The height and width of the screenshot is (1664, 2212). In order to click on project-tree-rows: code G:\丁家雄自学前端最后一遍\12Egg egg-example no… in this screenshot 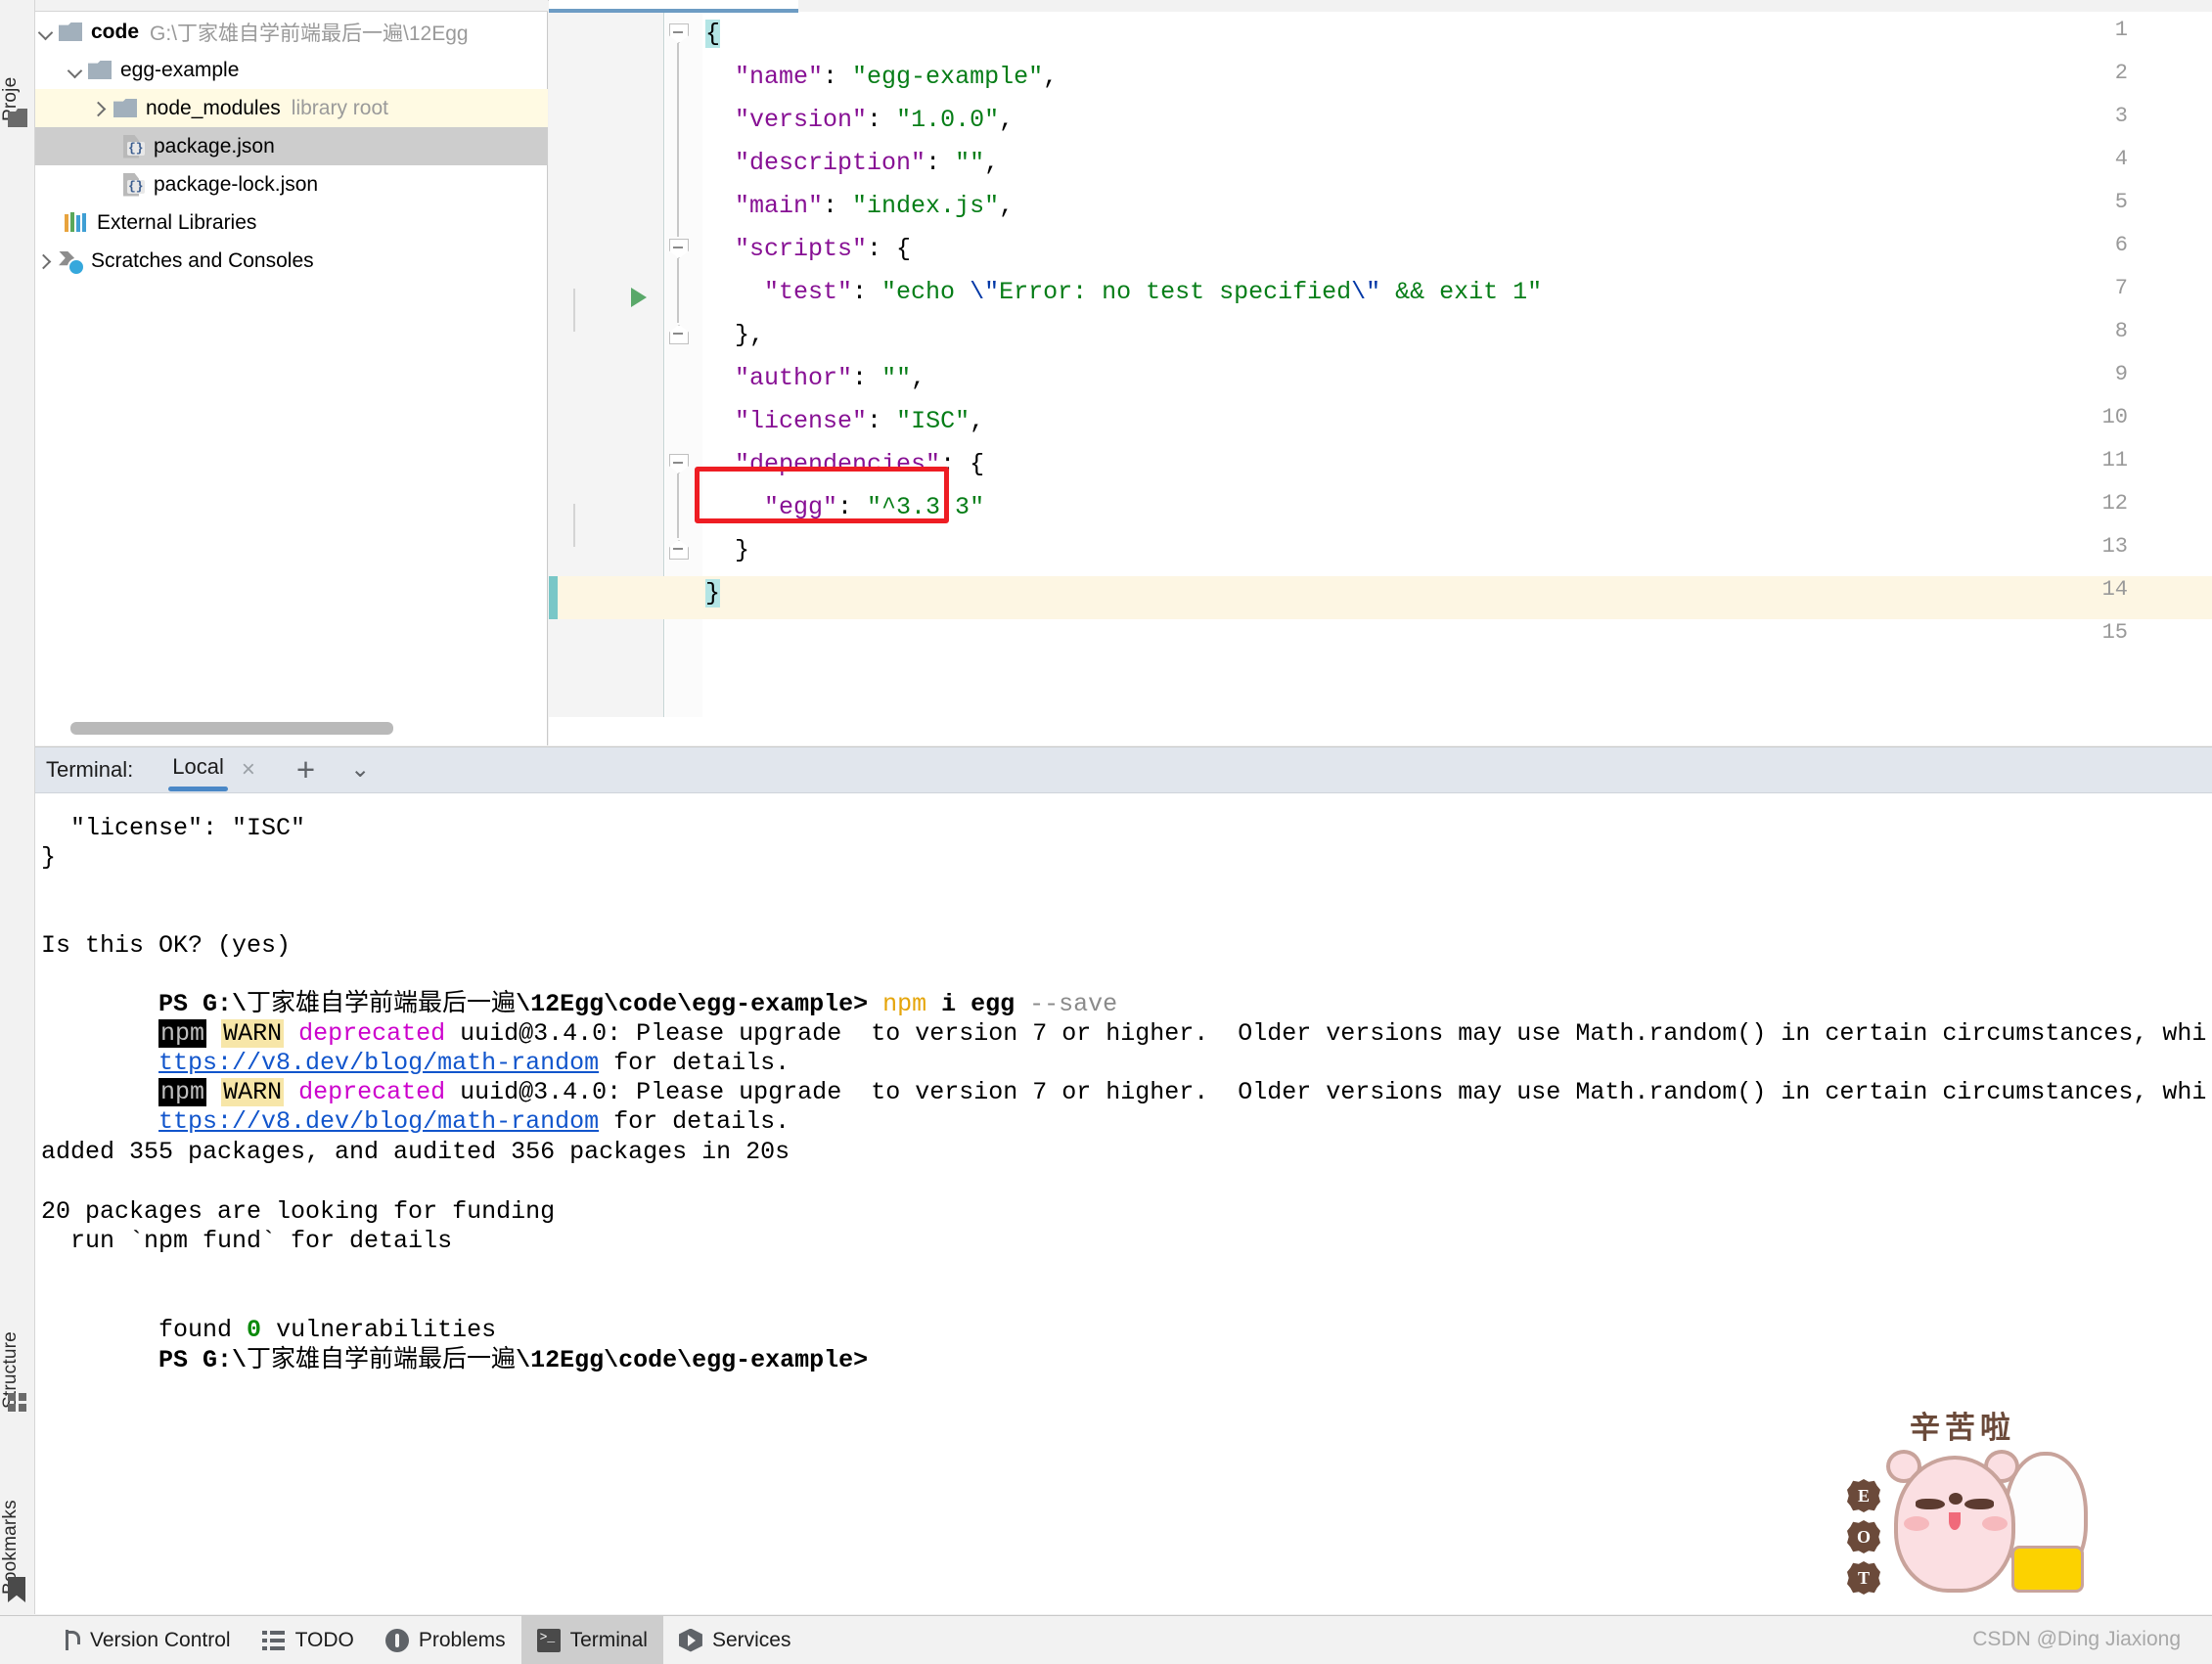, I will do `click(291, 146)`.